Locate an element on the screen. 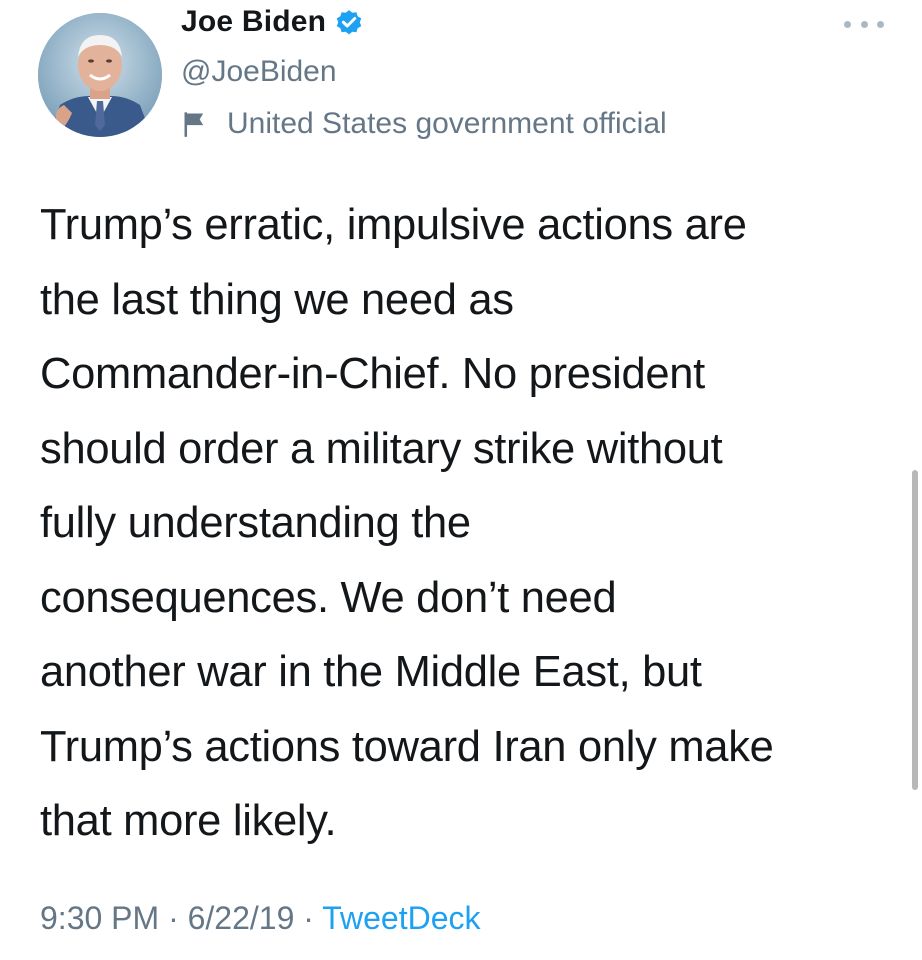 This screenshot has height=960, width=922. flag-icon is located at coordinates (195, 124).